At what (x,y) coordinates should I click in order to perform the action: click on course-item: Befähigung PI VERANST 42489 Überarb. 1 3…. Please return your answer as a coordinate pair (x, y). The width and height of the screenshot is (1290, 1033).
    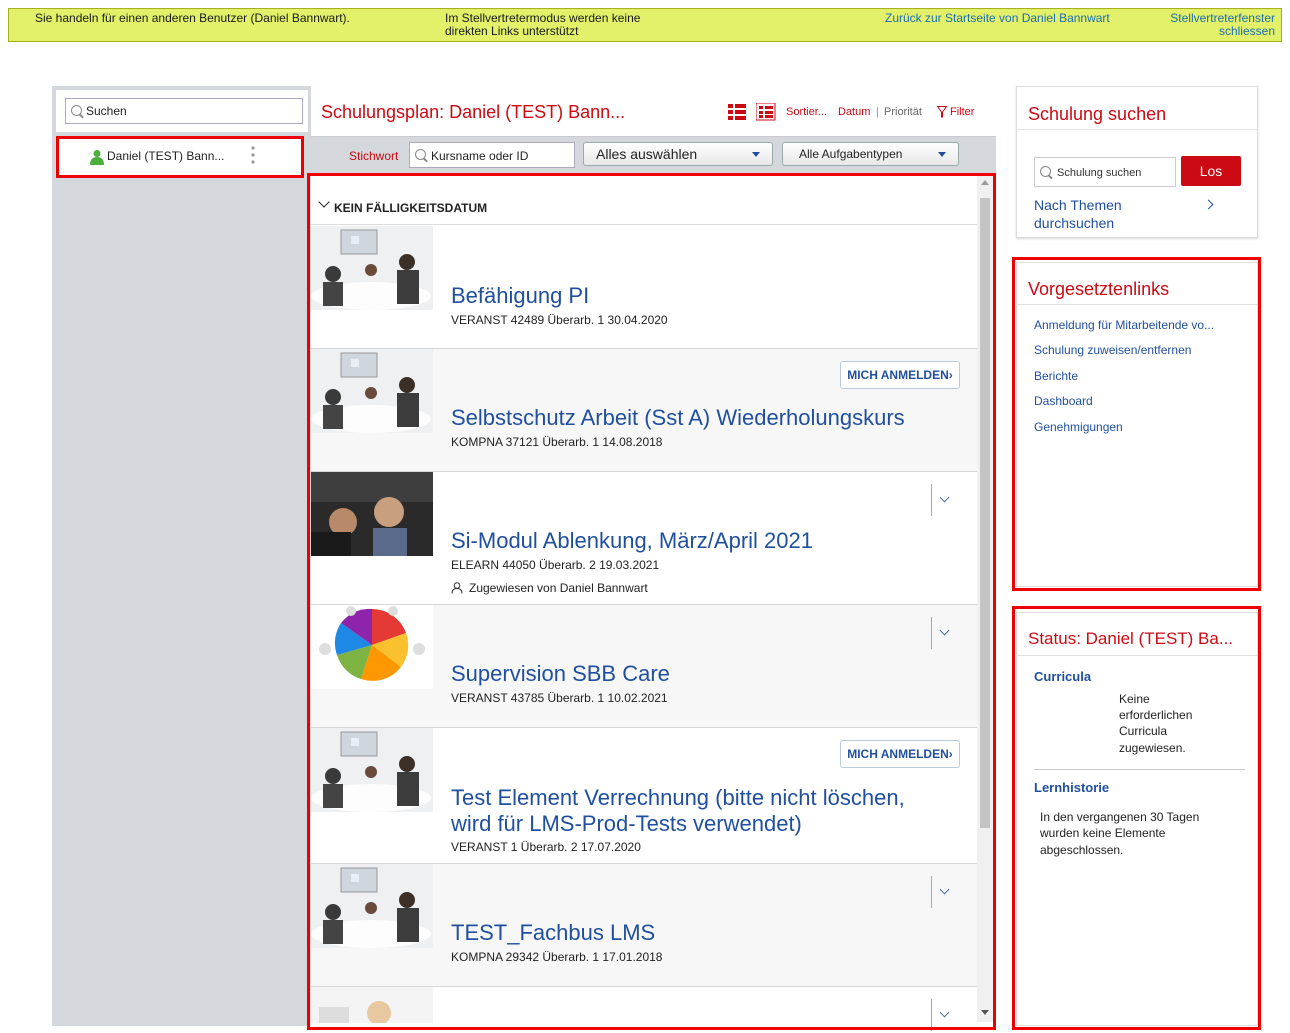
    Looking at the image, I should click on (644, 287).